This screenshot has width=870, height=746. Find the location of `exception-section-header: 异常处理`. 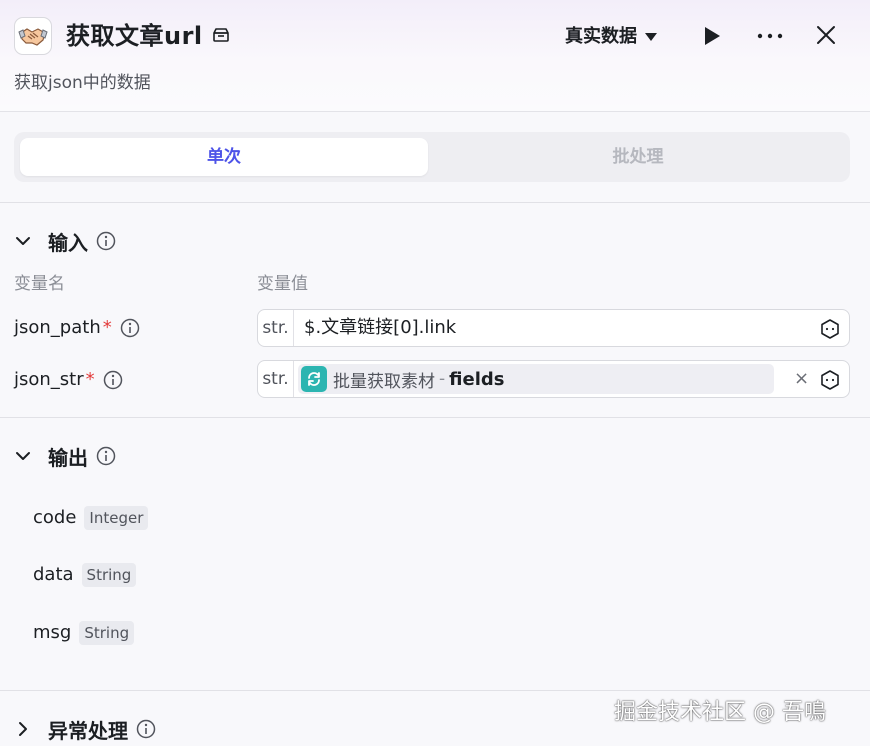

exception-section-header: 异常处理 is located at coordinates (85, 729).